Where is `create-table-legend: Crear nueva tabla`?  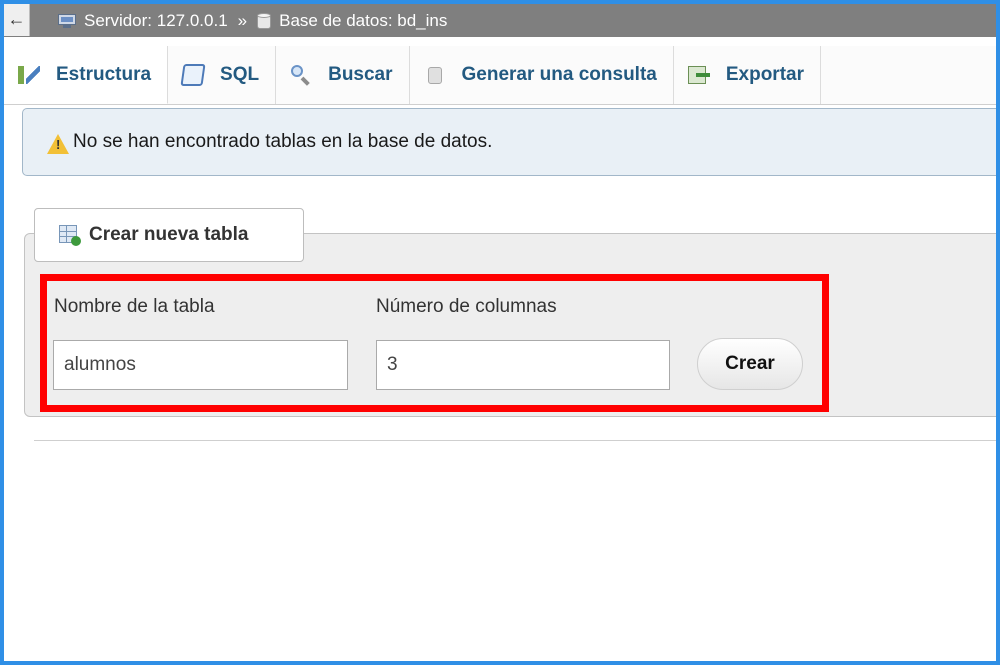
create-table-legend: Crear nueva tabla is located at coordinates (169, 235).